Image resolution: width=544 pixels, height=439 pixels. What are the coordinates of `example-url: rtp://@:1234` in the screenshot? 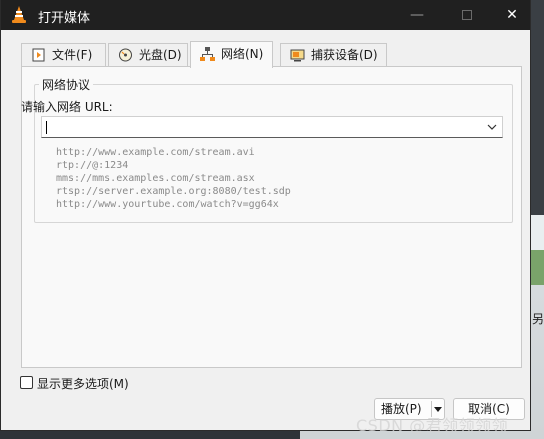 It's located at (92, 165).